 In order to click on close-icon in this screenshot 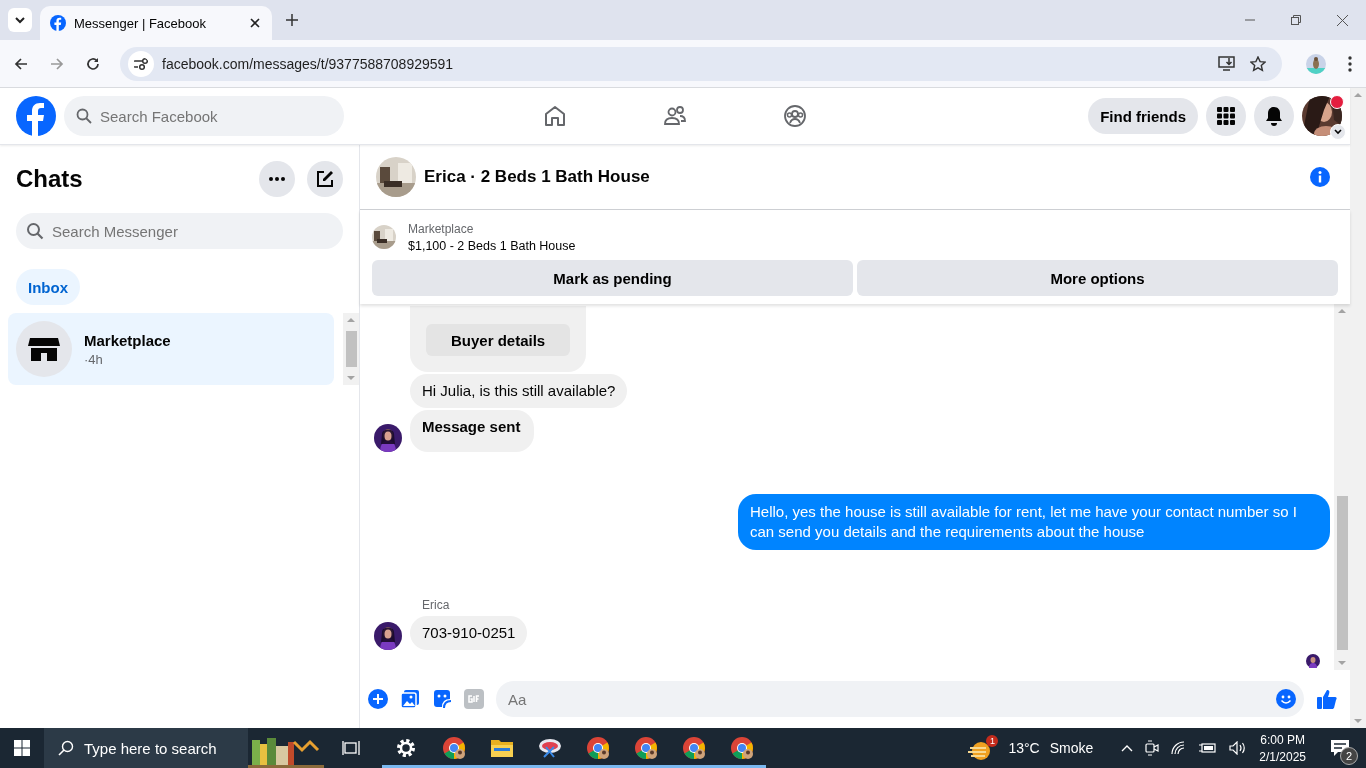, I will do `click(255, 23)`.